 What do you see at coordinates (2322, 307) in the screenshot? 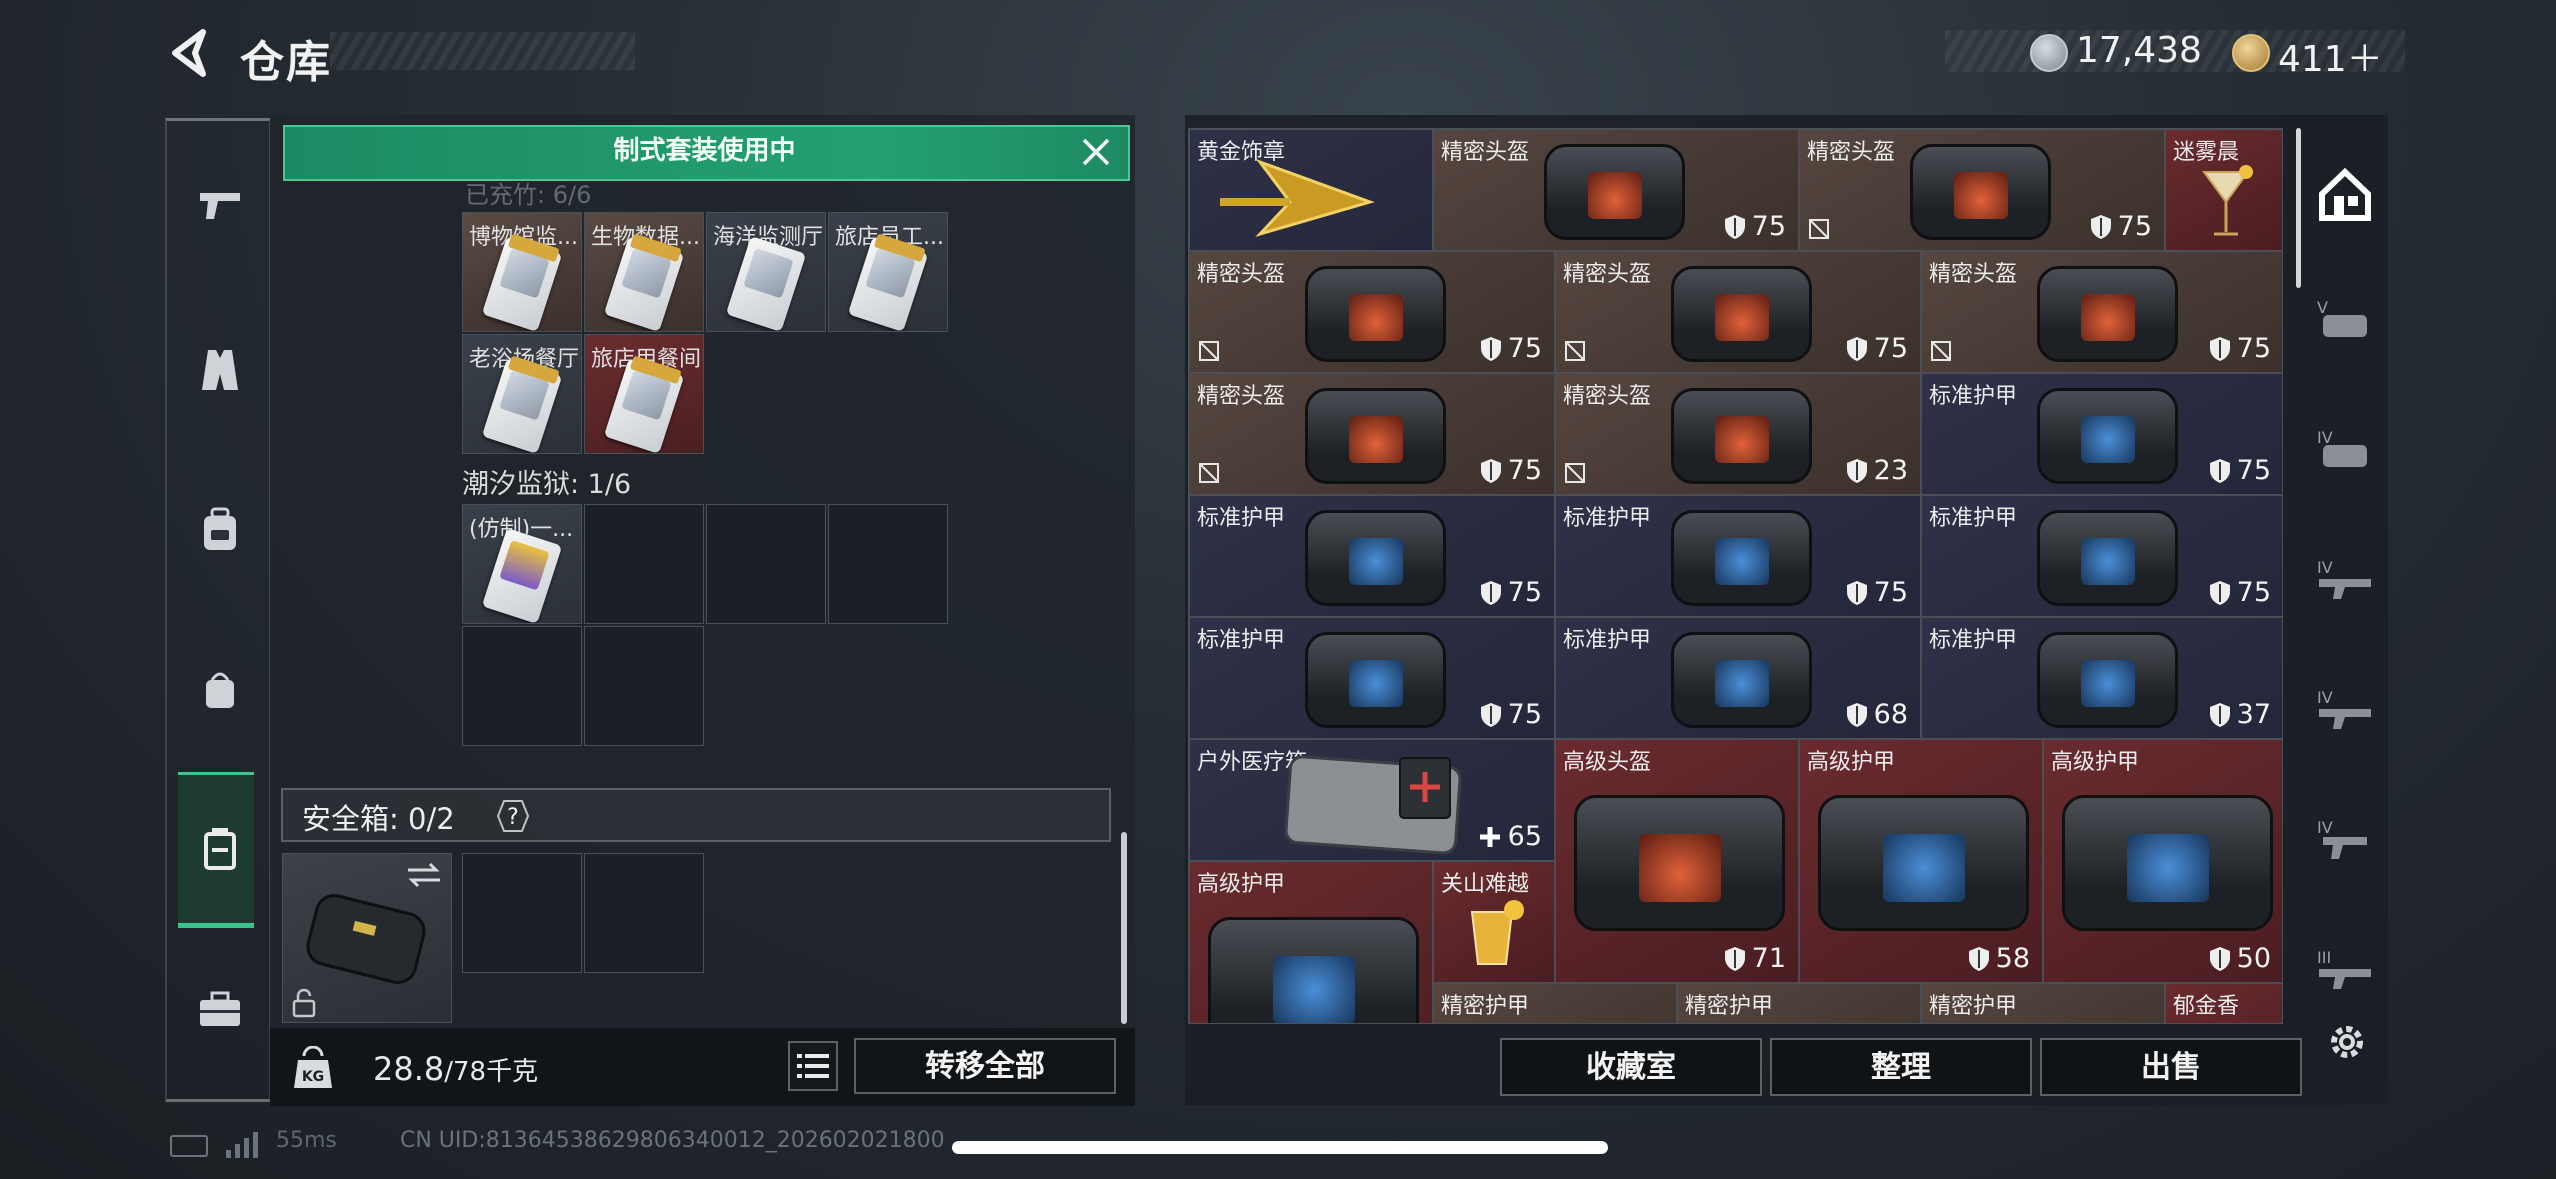
I see `svg-text: V` at bounding box center [2322, 307].